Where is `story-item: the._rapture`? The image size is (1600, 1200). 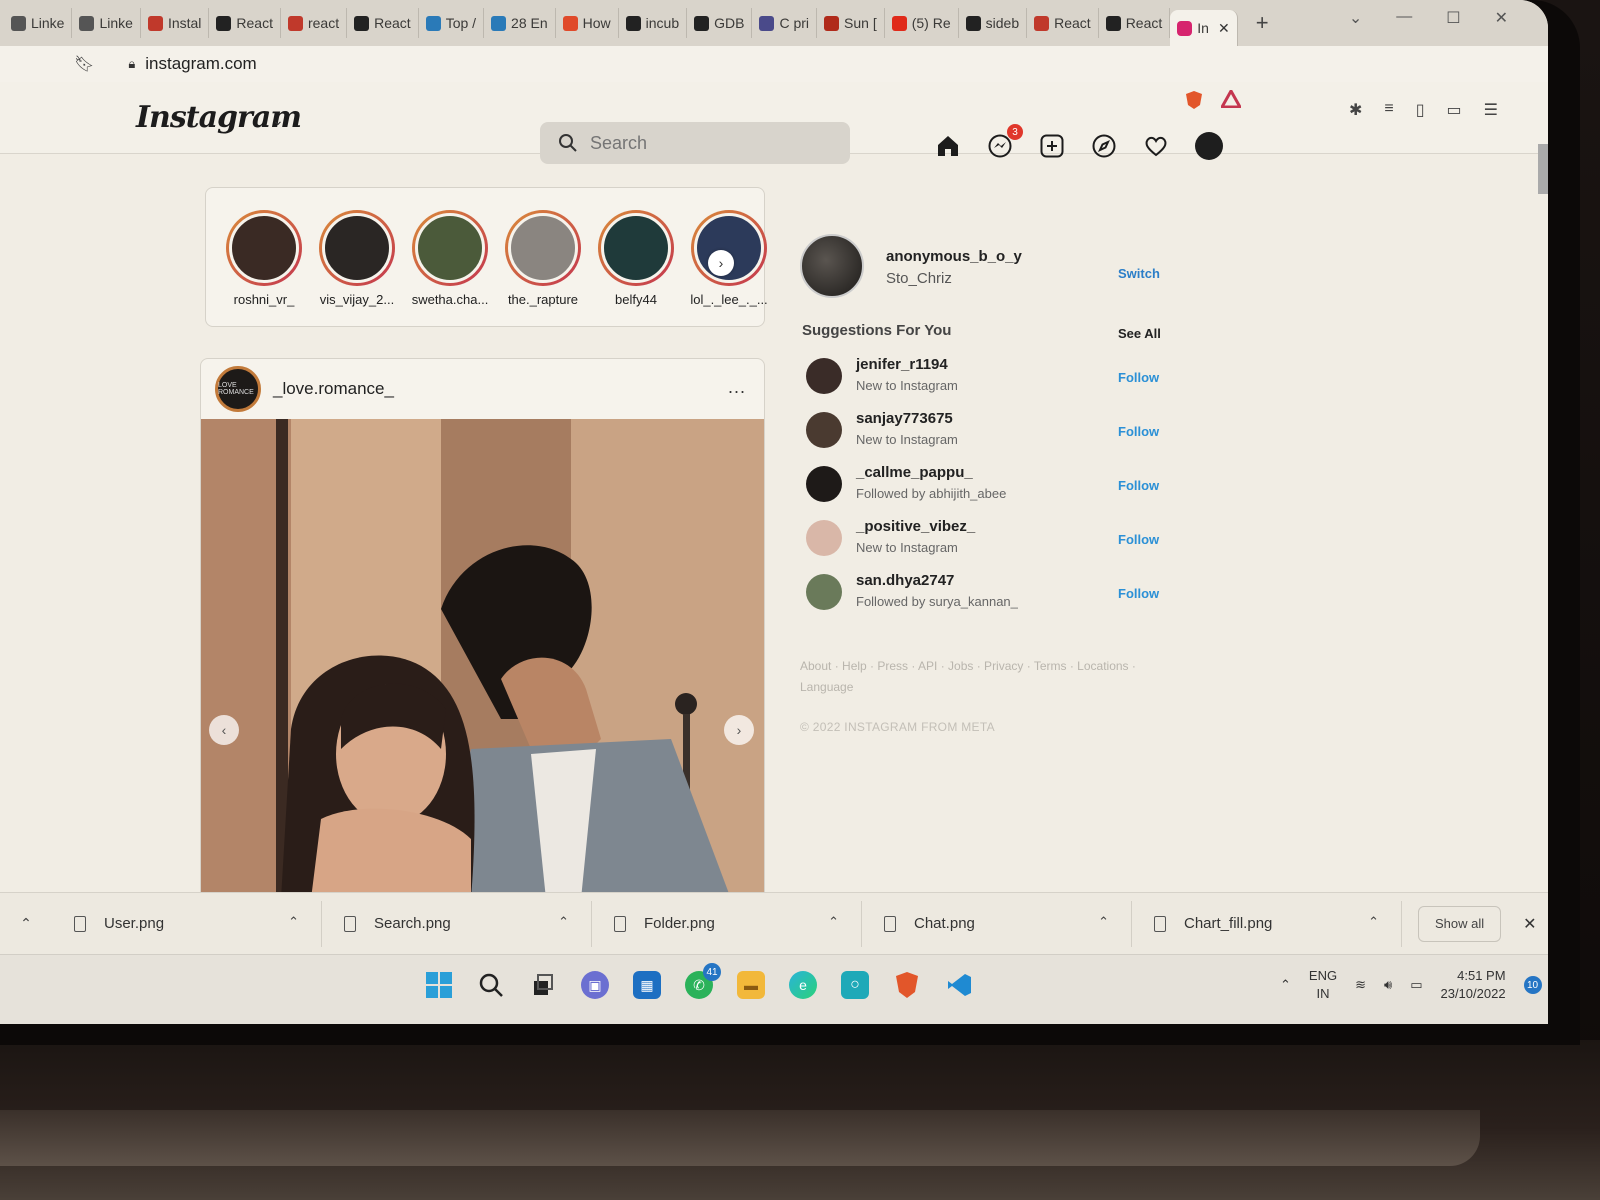 story-item: the._rapture is located at coordinates (543, 257).